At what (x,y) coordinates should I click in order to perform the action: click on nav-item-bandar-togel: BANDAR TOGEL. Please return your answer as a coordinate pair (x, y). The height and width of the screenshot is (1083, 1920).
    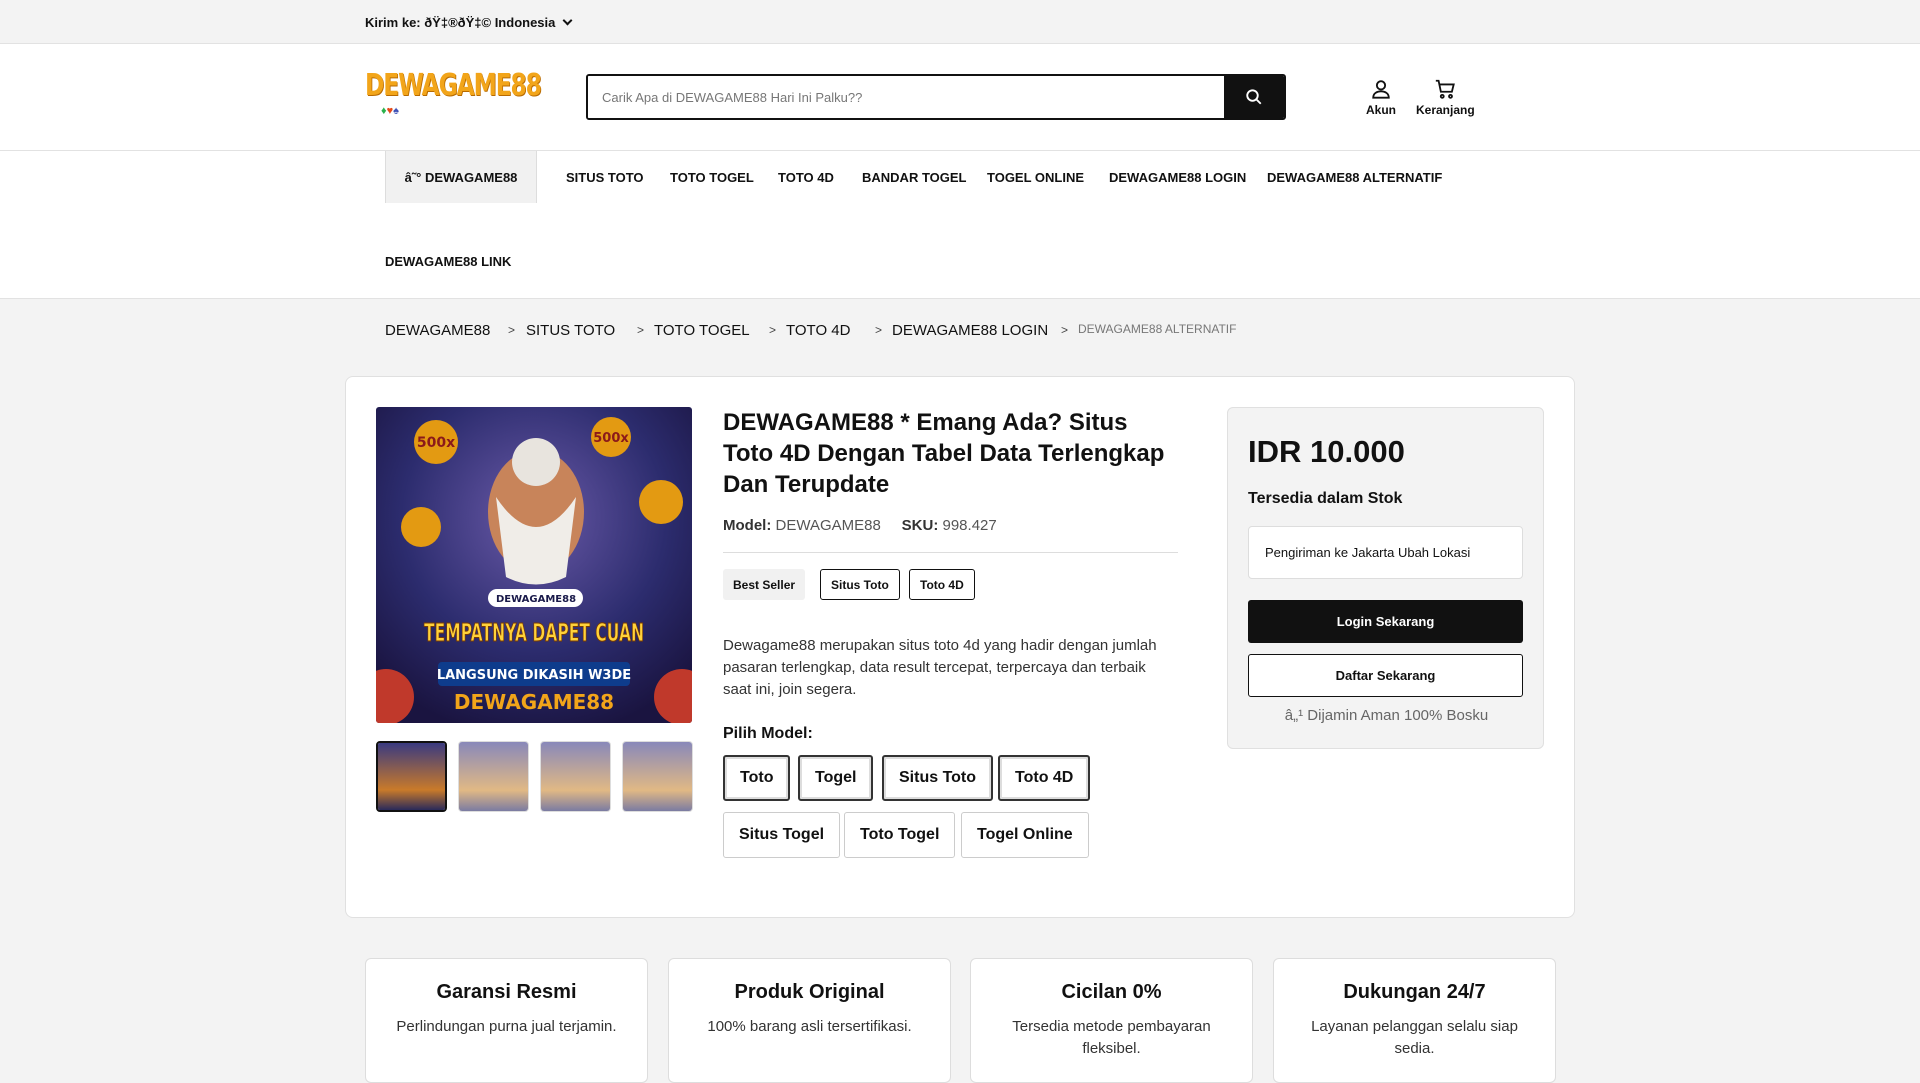
    Looking at the image, I should click on (914, 177).